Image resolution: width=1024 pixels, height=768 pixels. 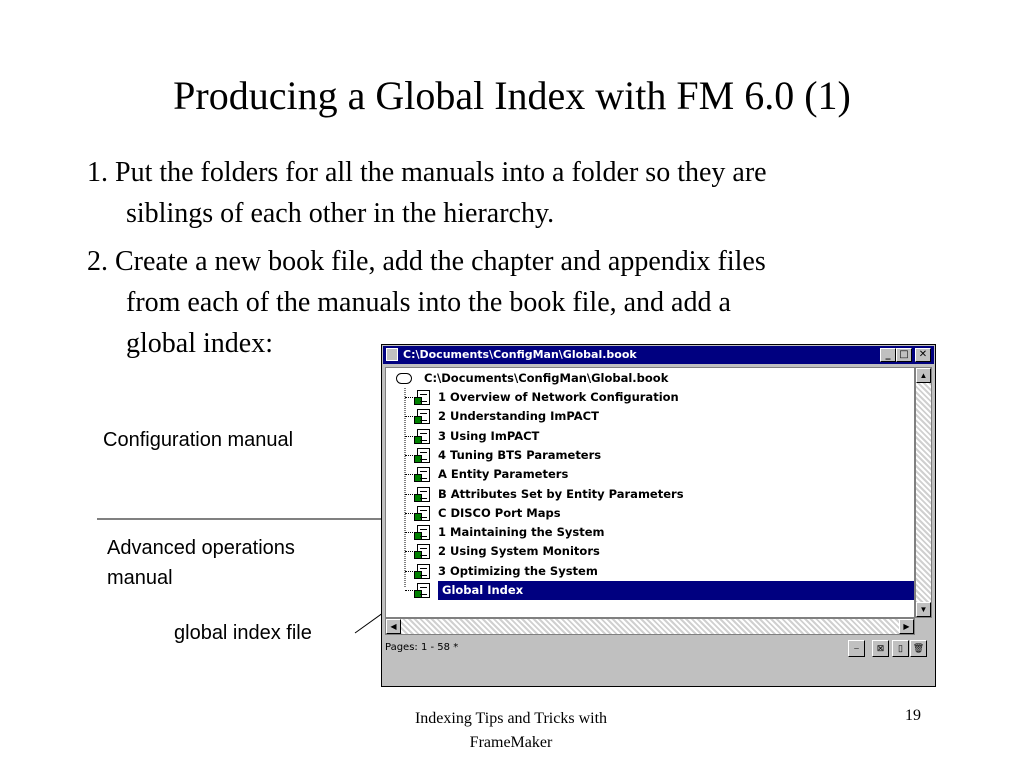 I want to click on book-file-label: 2 Using System Monitors, so click(x=519, y=551).